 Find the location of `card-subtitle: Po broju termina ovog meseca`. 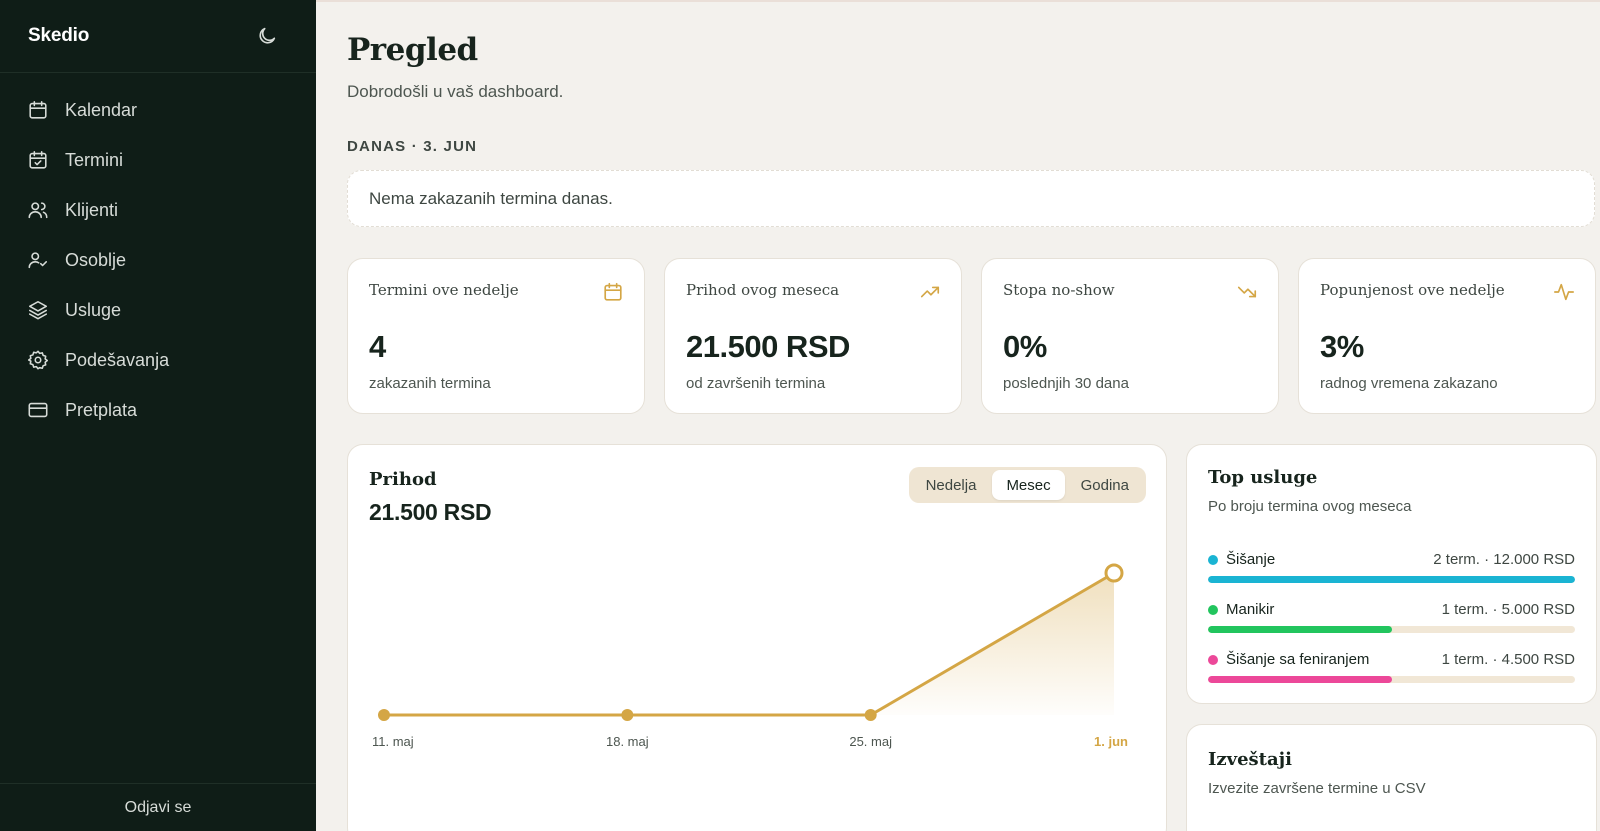

card-subtitle: Po broju termina ovog meseca is located at coordinates (1310, 506).